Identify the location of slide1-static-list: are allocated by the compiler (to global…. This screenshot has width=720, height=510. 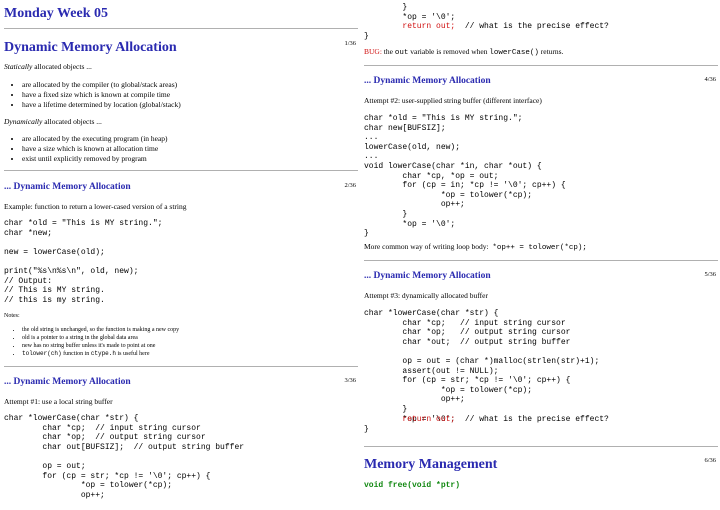
(92, 95).